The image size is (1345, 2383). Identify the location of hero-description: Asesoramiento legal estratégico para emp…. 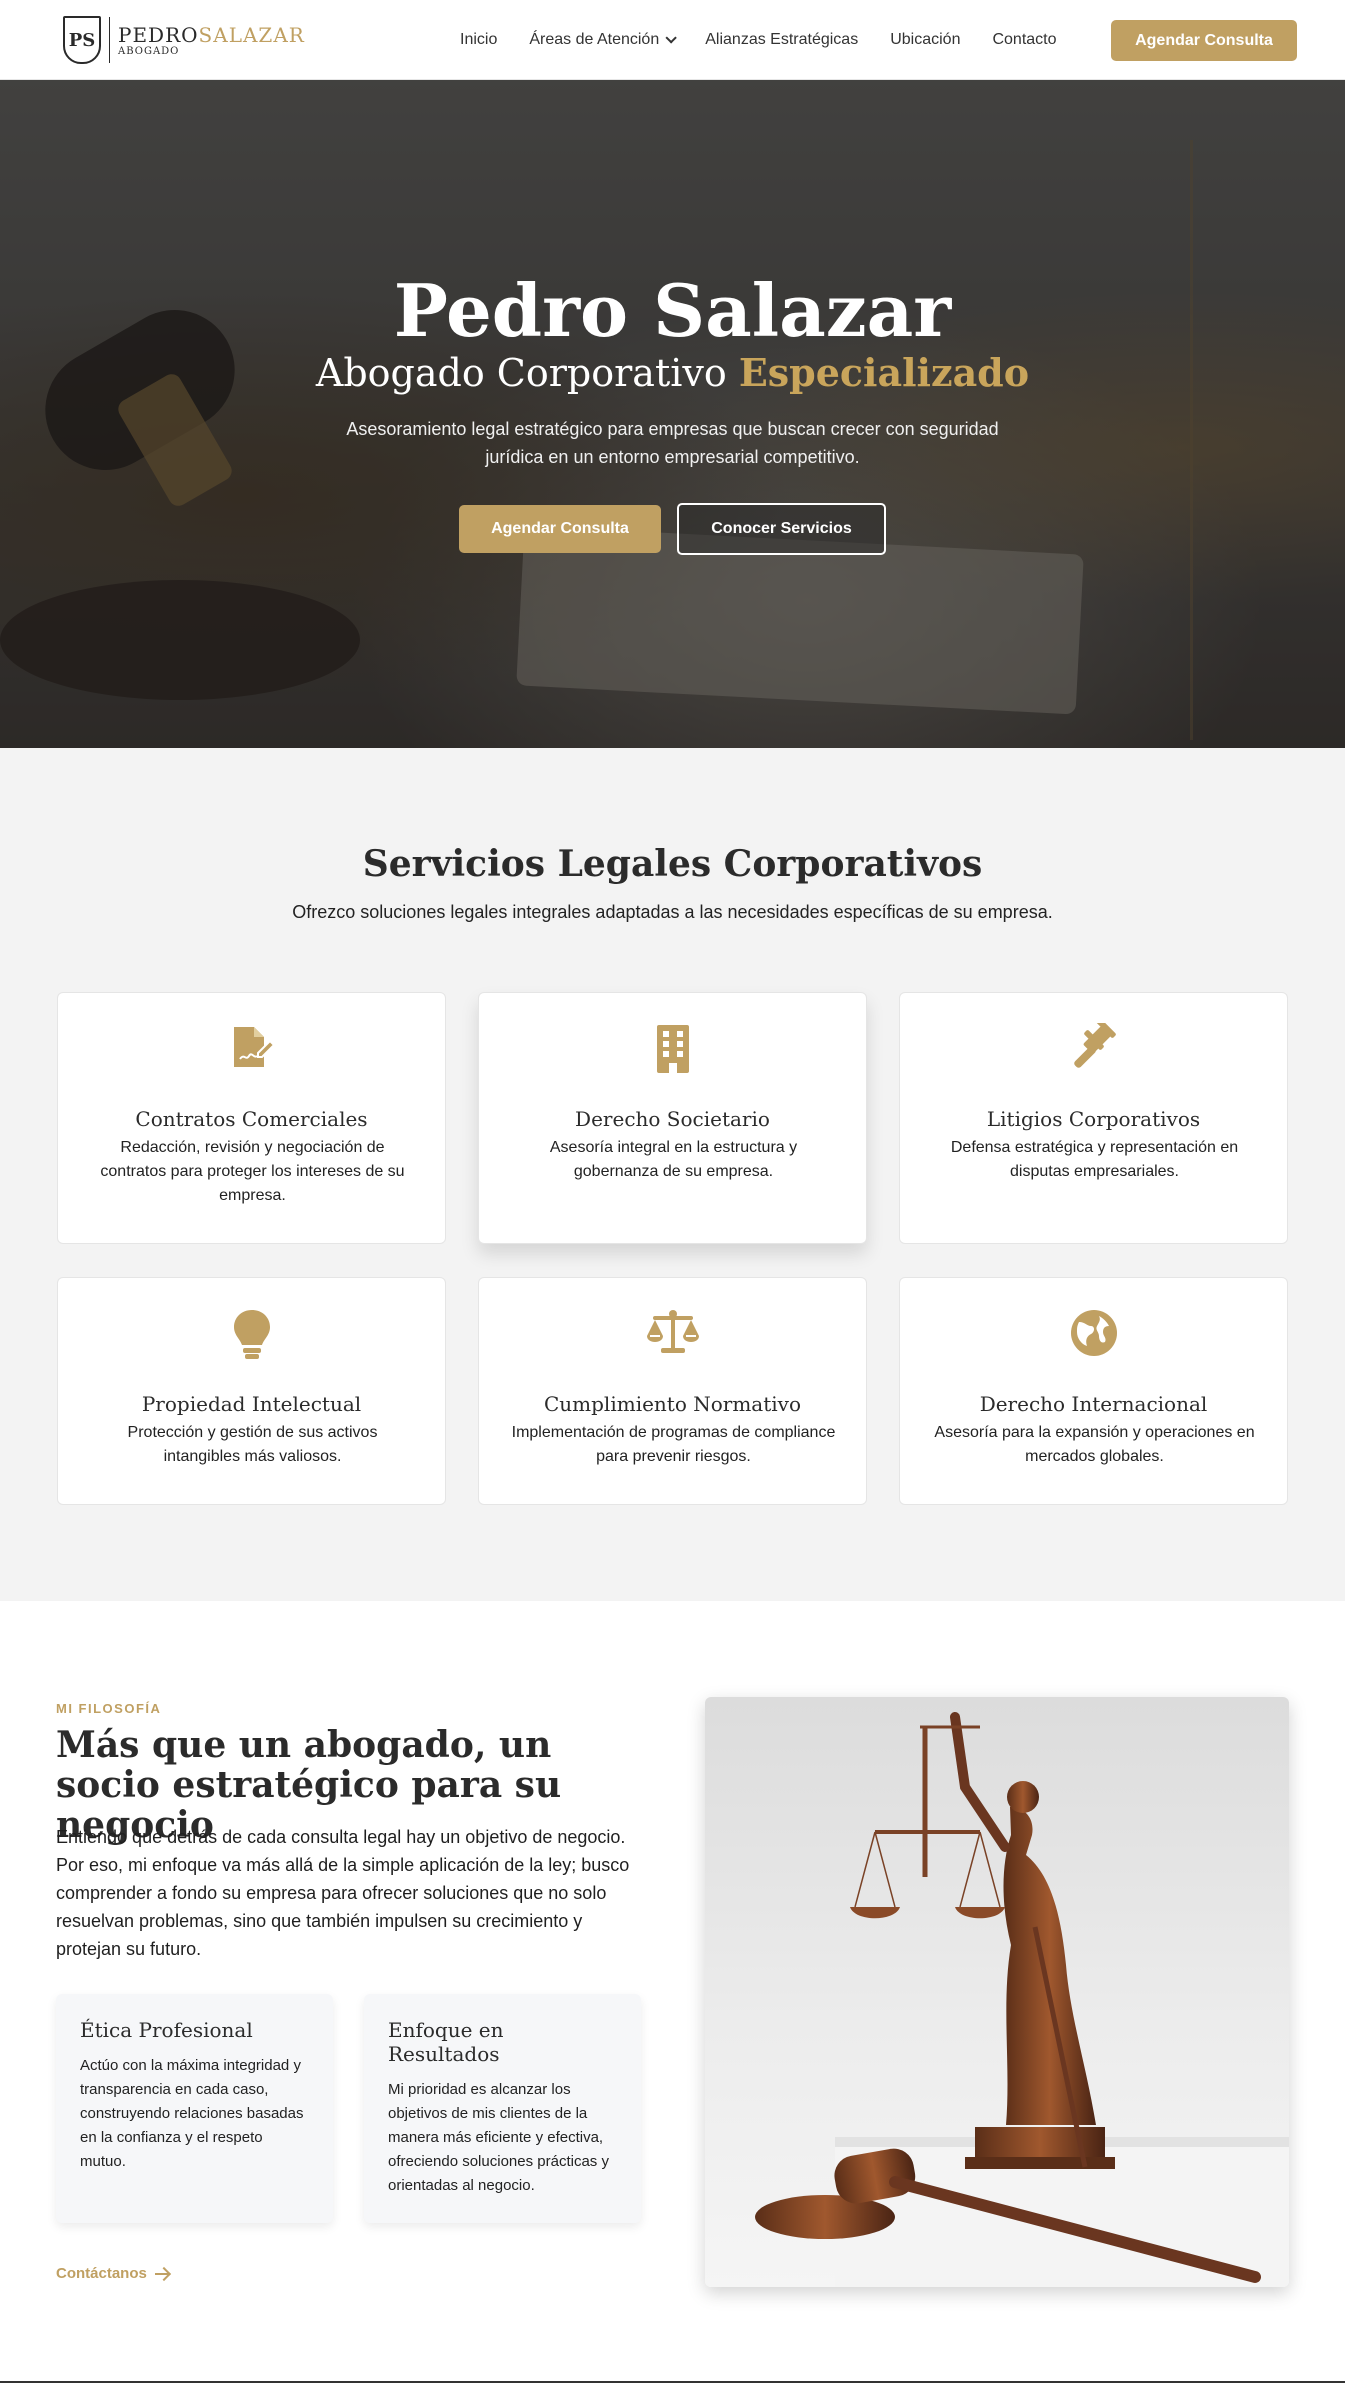
(672, 443).